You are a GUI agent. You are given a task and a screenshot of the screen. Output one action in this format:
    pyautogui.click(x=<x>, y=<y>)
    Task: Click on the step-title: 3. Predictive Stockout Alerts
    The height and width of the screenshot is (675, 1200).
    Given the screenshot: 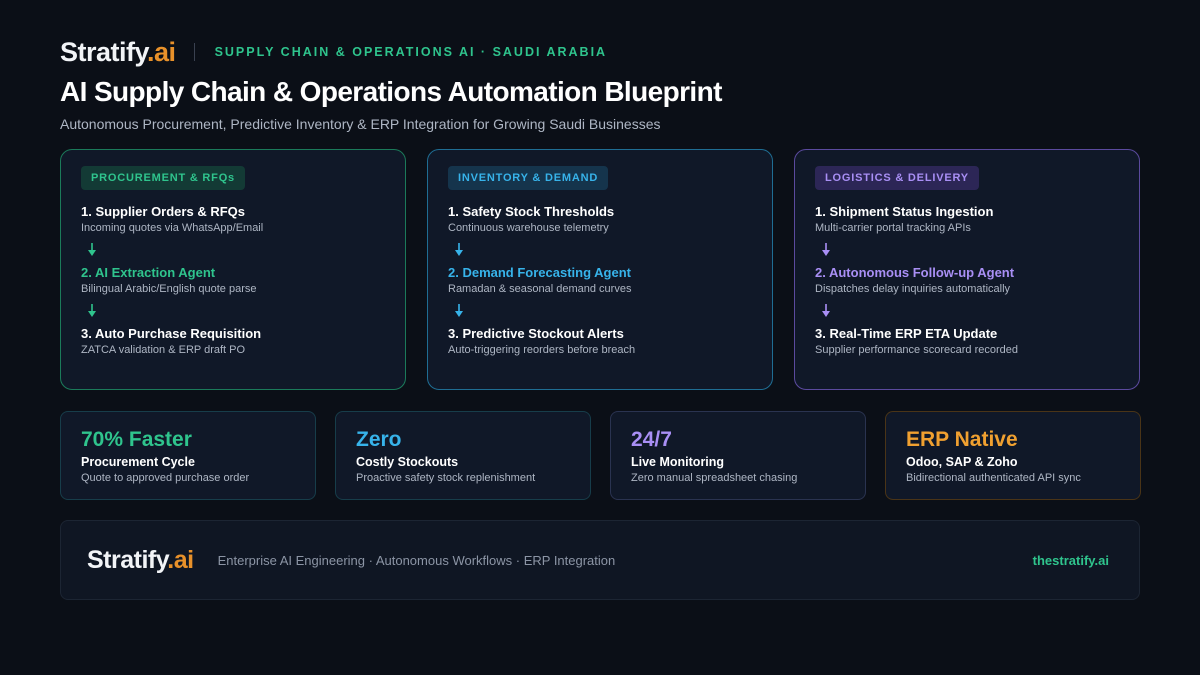 What is the action you would take?
    pyautogui.click(x=536, y=333)
    